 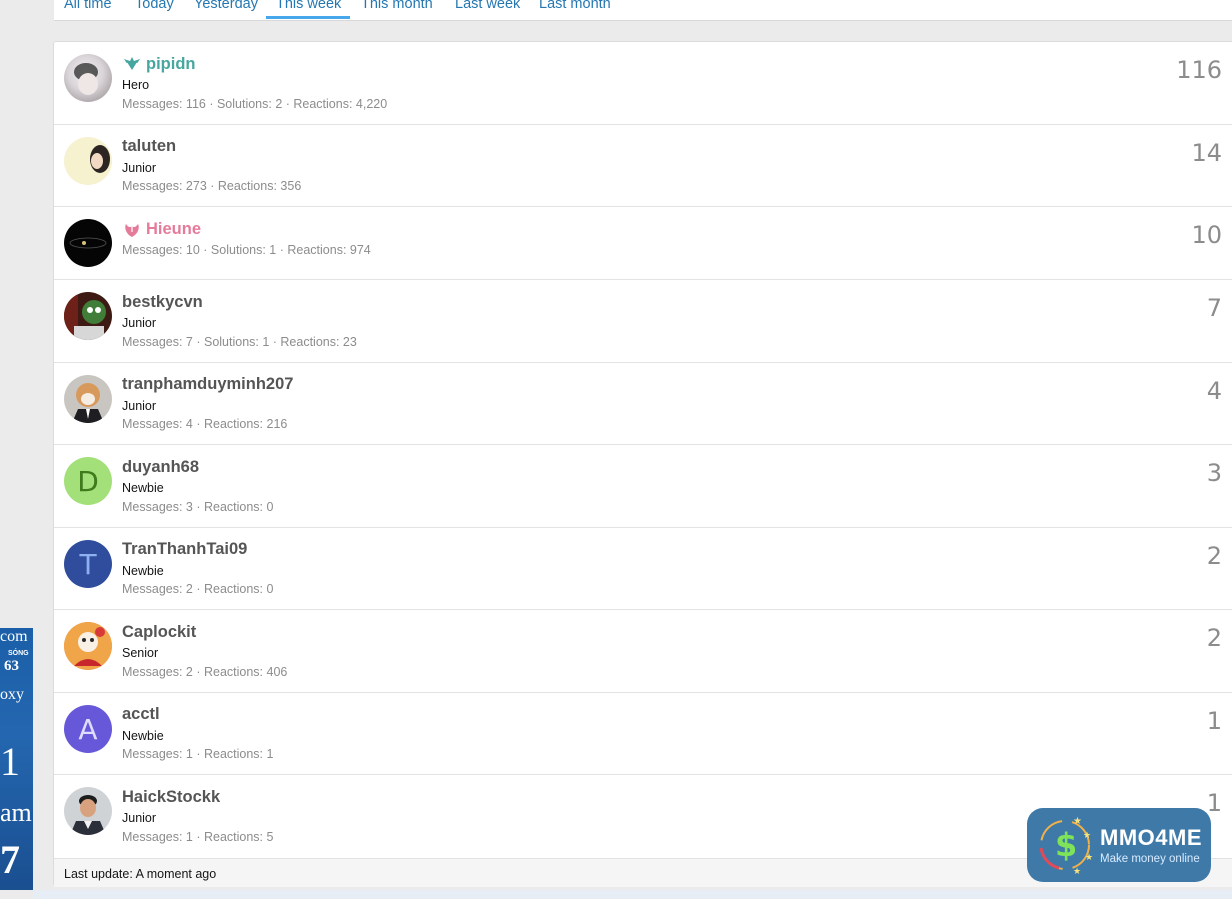 What do you see at coordinates (140, 874) in the screenshot?
I see `last-update-text: Last update: A moment ago` at bounding box center [140, 874].